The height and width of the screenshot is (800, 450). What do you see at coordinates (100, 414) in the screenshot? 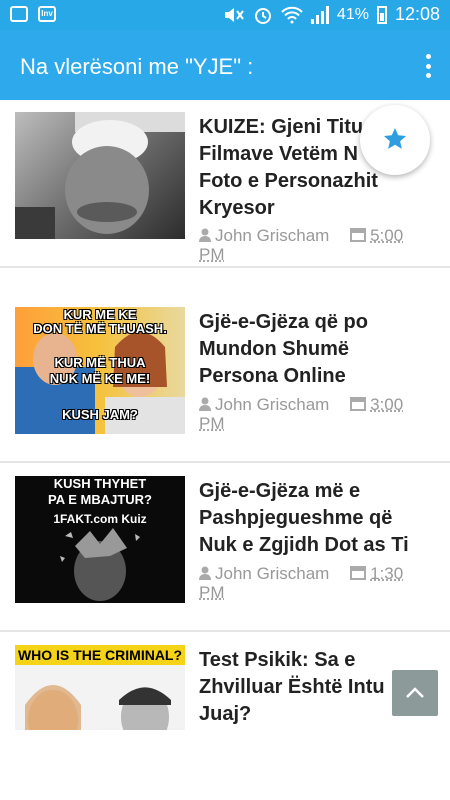
I see `thumbnail-caption: KUSH JAM?` at bounding box center [100, 414].